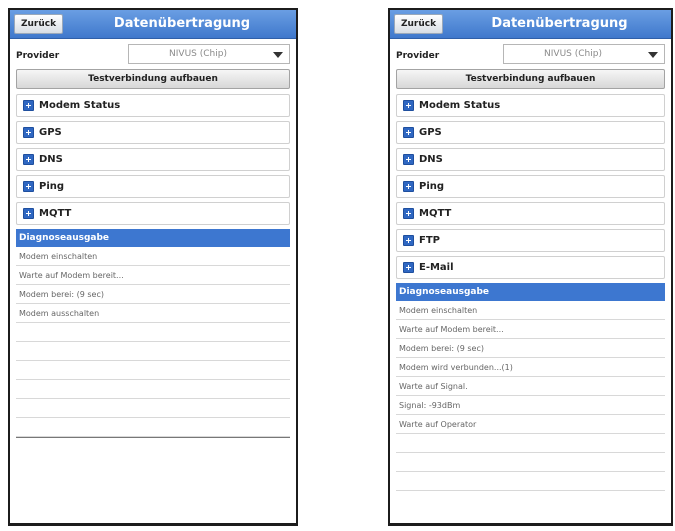 Image resolution: width=675 pixels, height=531 pixels. I want to click on section-email: E-Mail, so click(530, 267).